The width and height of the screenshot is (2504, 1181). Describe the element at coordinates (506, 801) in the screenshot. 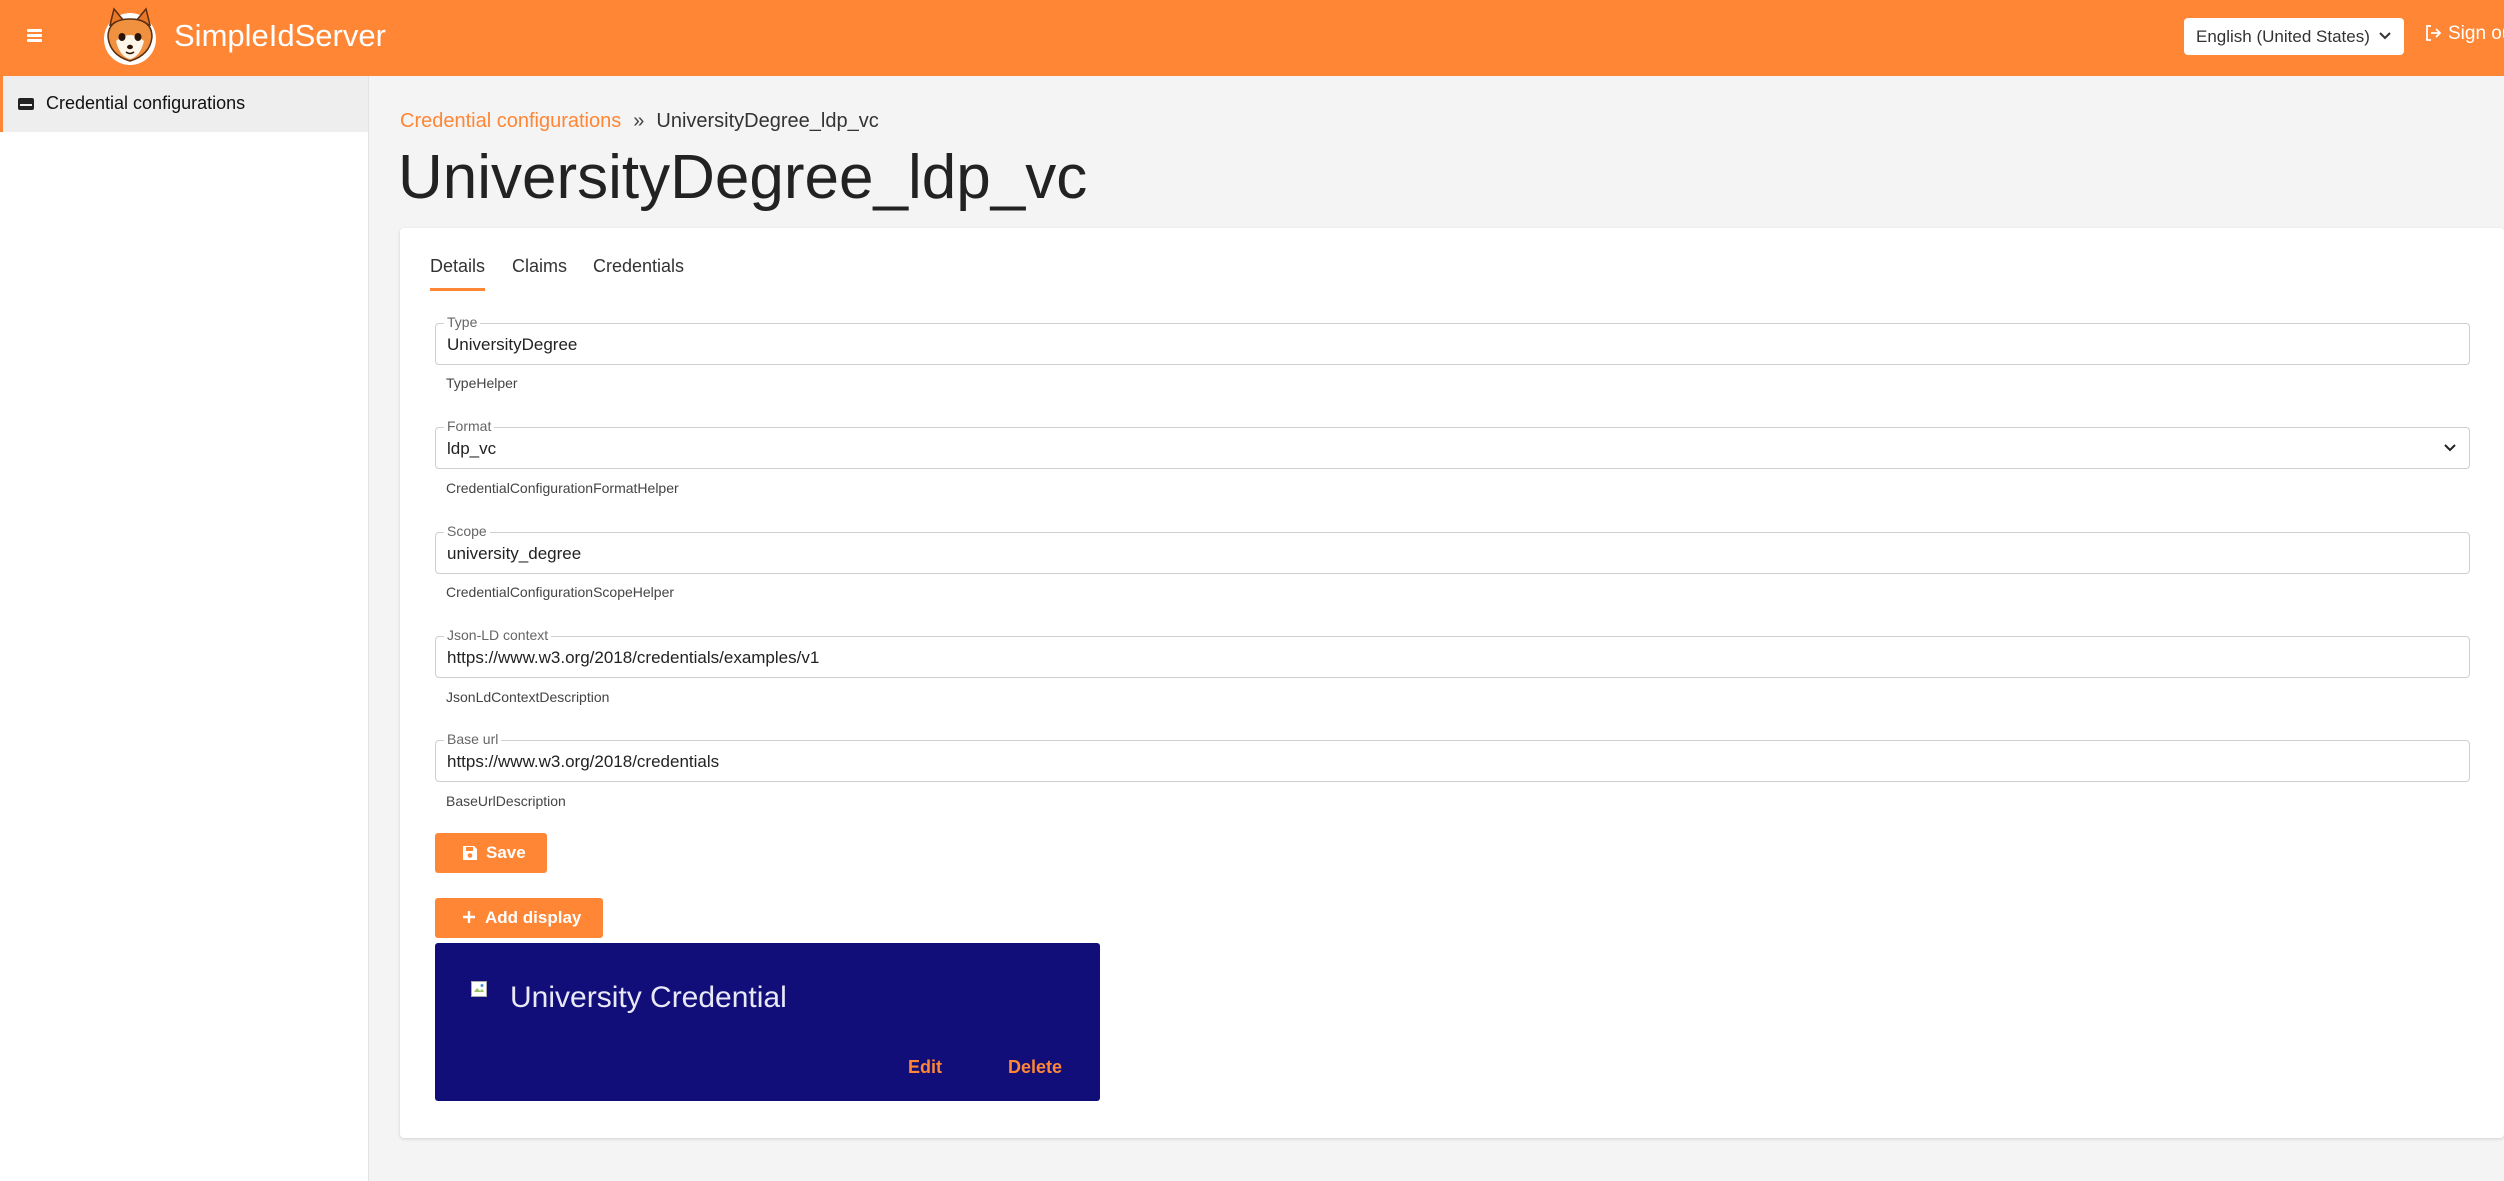

I see `base-url-helper-text: BaseUrlDescription` at that location.